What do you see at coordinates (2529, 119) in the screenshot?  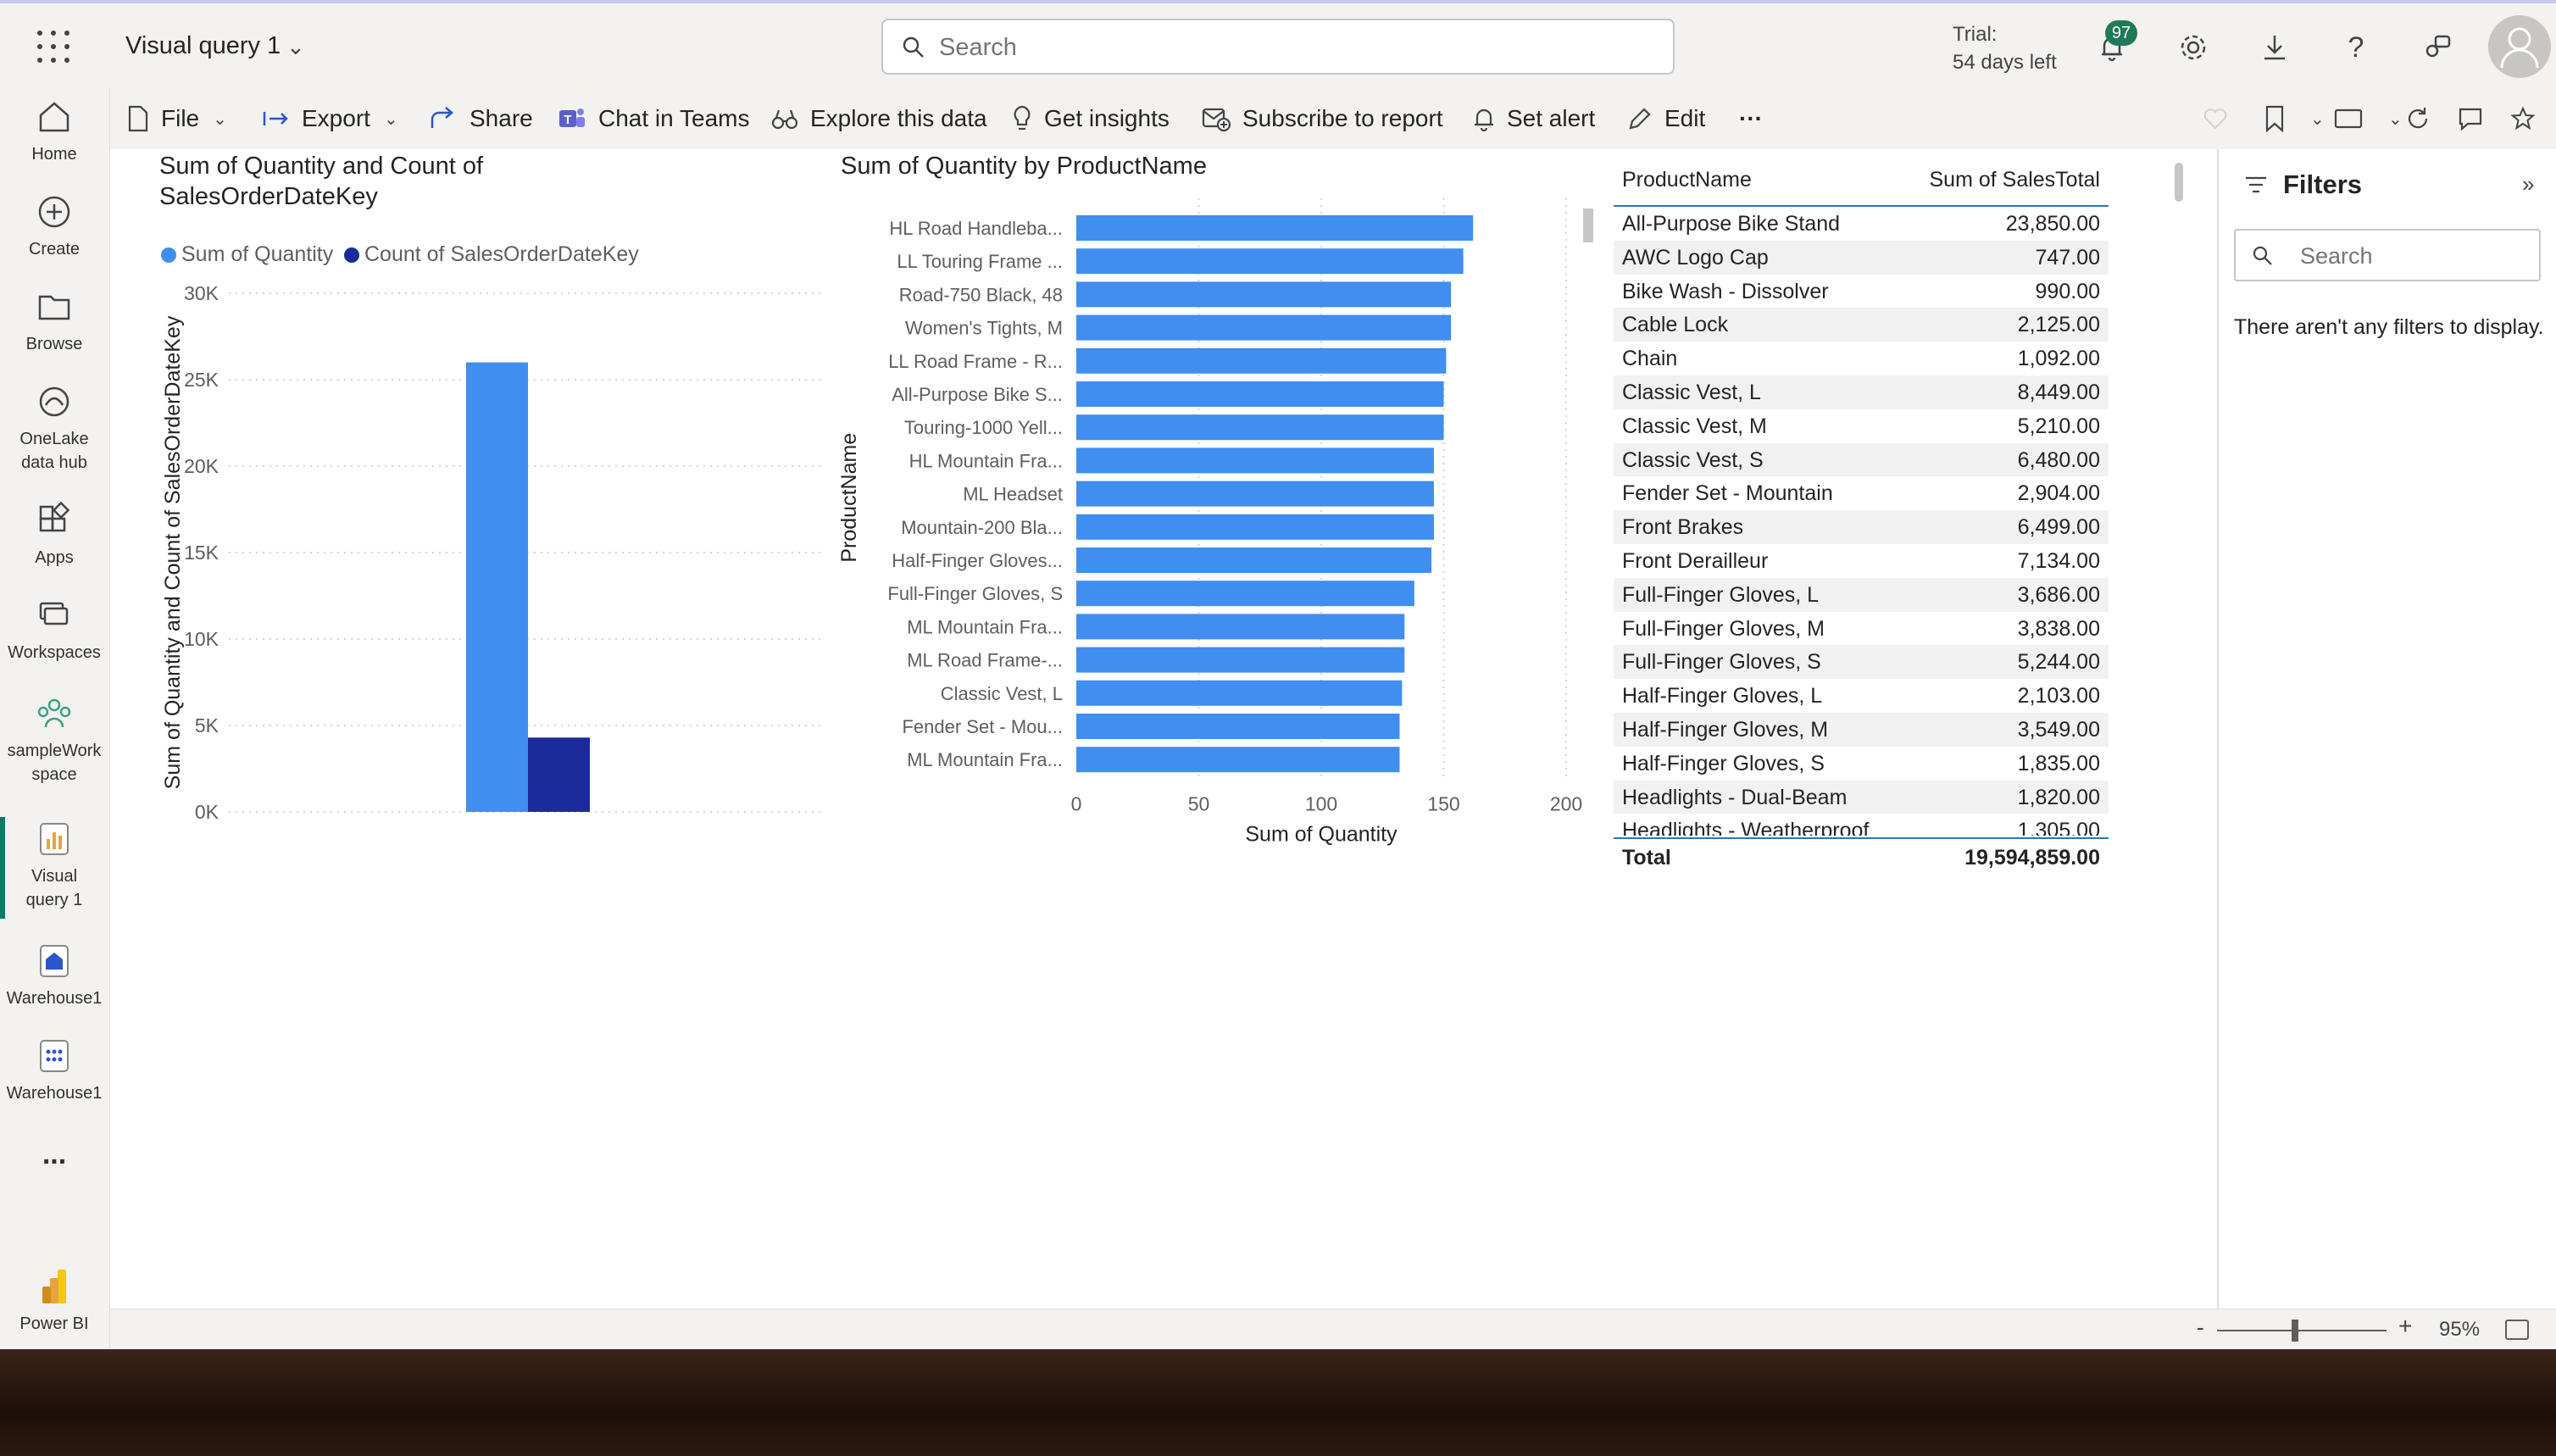 I see `favorite-star-button` at bounding box center [2529, 119].